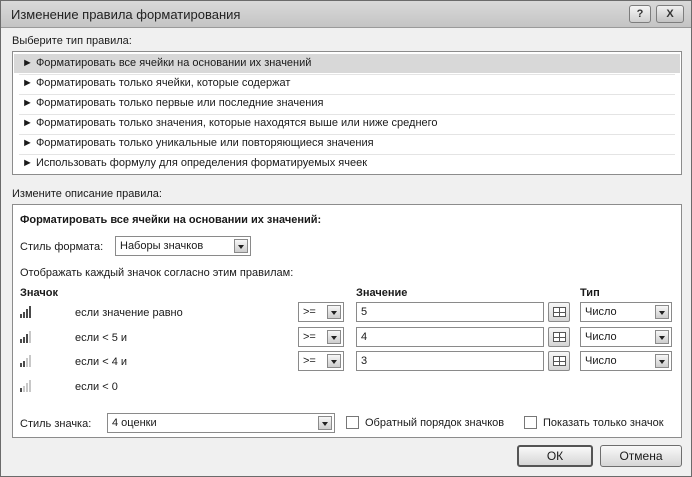 The width and height of the screenshot is (692, 477). What do you see at coordinates (450, 312) in the screenshot?
I see `value-input: 5` at bounding box center [450, 312].